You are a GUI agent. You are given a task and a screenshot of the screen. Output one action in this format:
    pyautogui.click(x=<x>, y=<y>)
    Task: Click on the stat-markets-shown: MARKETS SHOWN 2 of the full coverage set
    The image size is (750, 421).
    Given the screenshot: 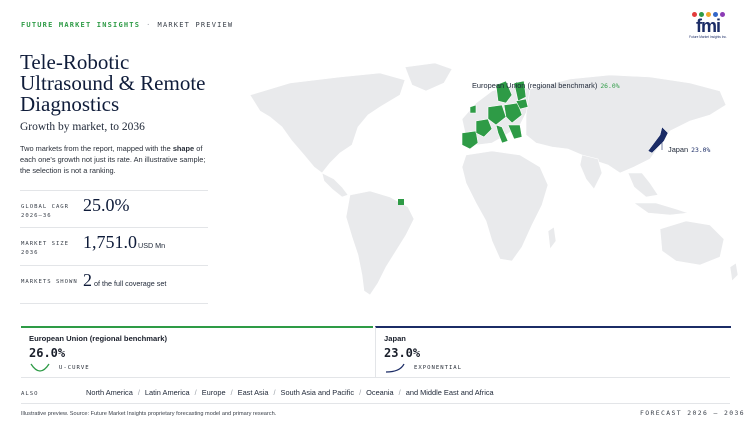 What is the action you would take?
    pyautogui.click(x=114, y=284)
    